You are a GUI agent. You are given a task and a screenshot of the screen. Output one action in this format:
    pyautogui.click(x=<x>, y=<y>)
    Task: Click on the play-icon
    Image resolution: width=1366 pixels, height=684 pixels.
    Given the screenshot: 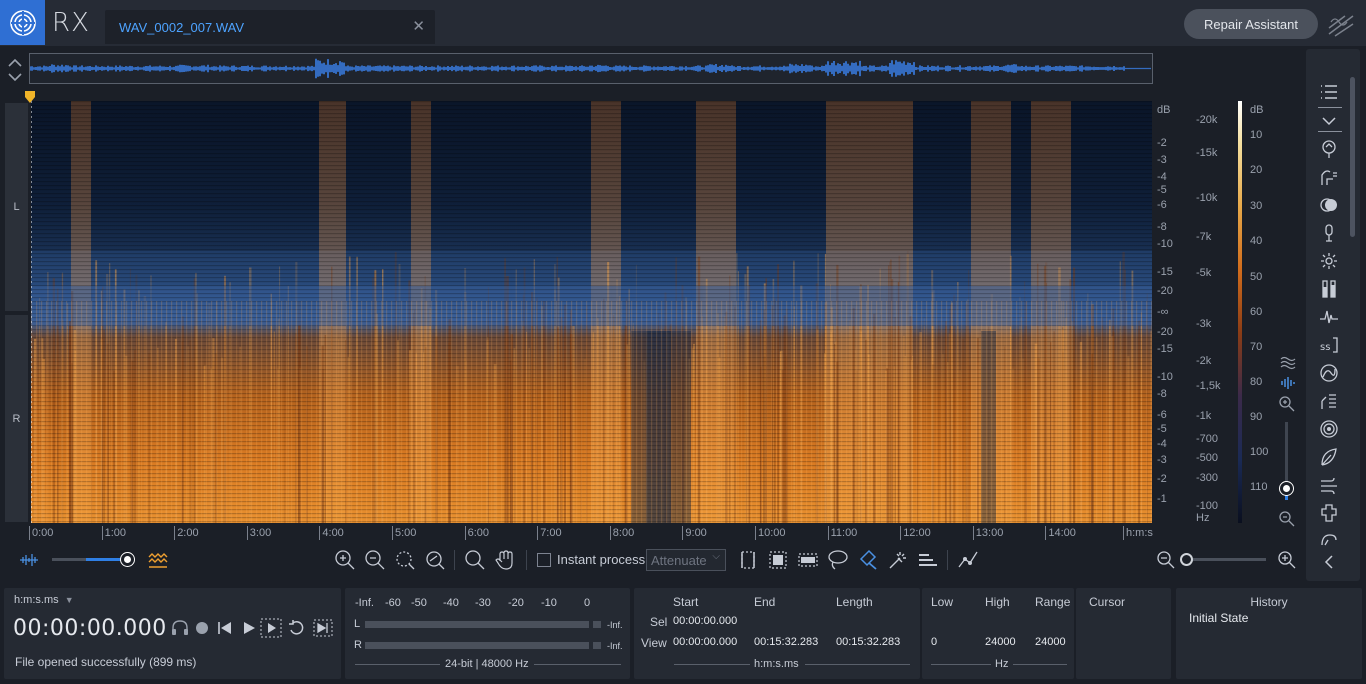 What is the action you would take?
    pyautogui.click(x=249, y=628)
    